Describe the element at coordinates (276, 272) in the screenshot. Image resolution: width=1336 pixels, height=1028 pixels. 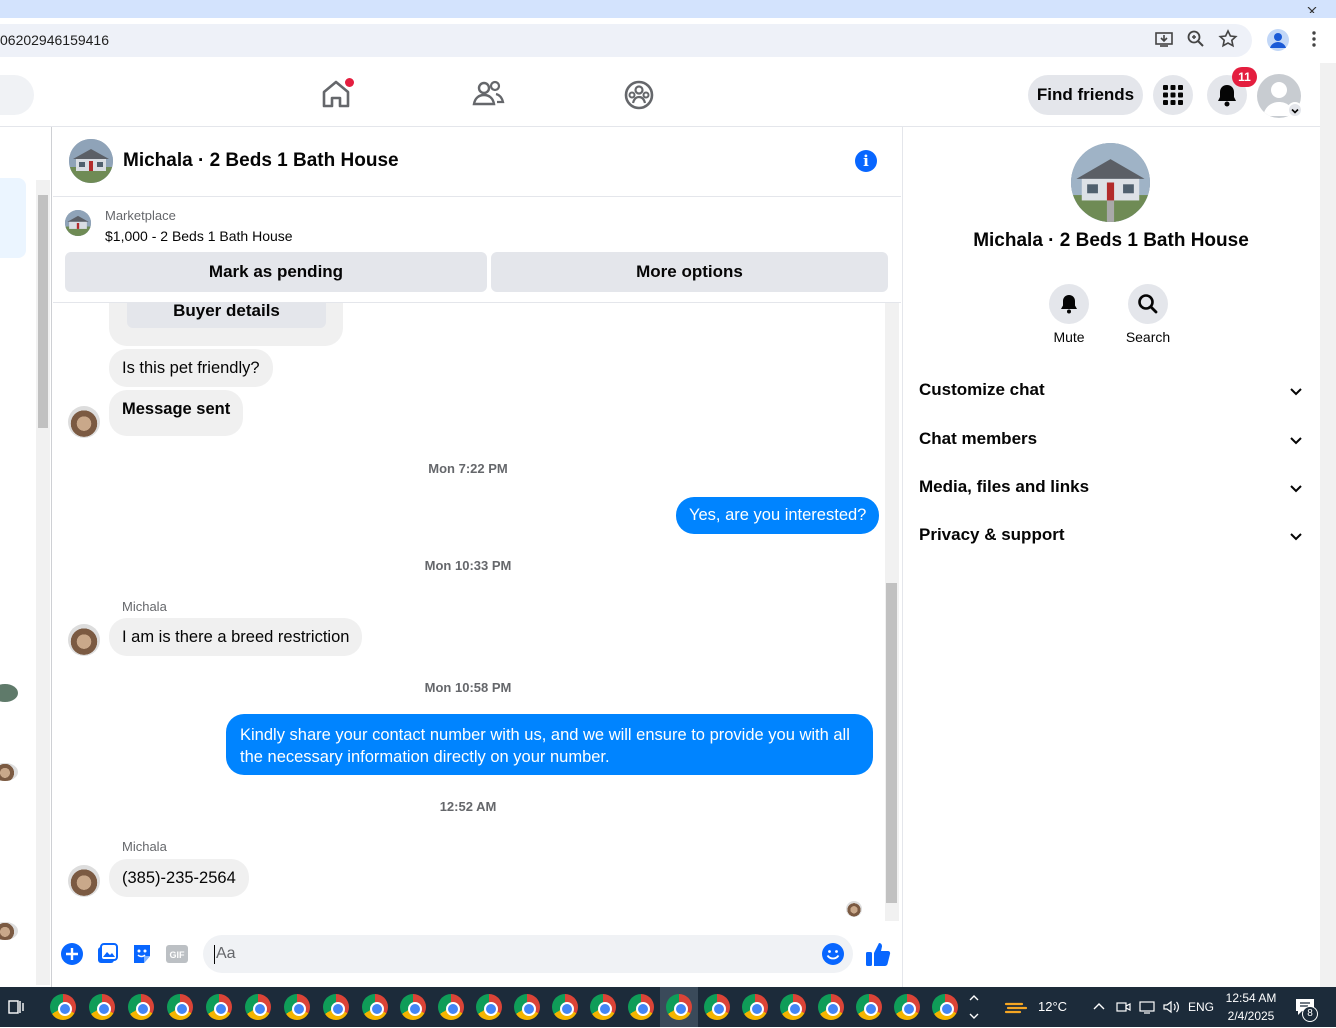
I see `mark-as-pending-button: Mark as pending` at that location.